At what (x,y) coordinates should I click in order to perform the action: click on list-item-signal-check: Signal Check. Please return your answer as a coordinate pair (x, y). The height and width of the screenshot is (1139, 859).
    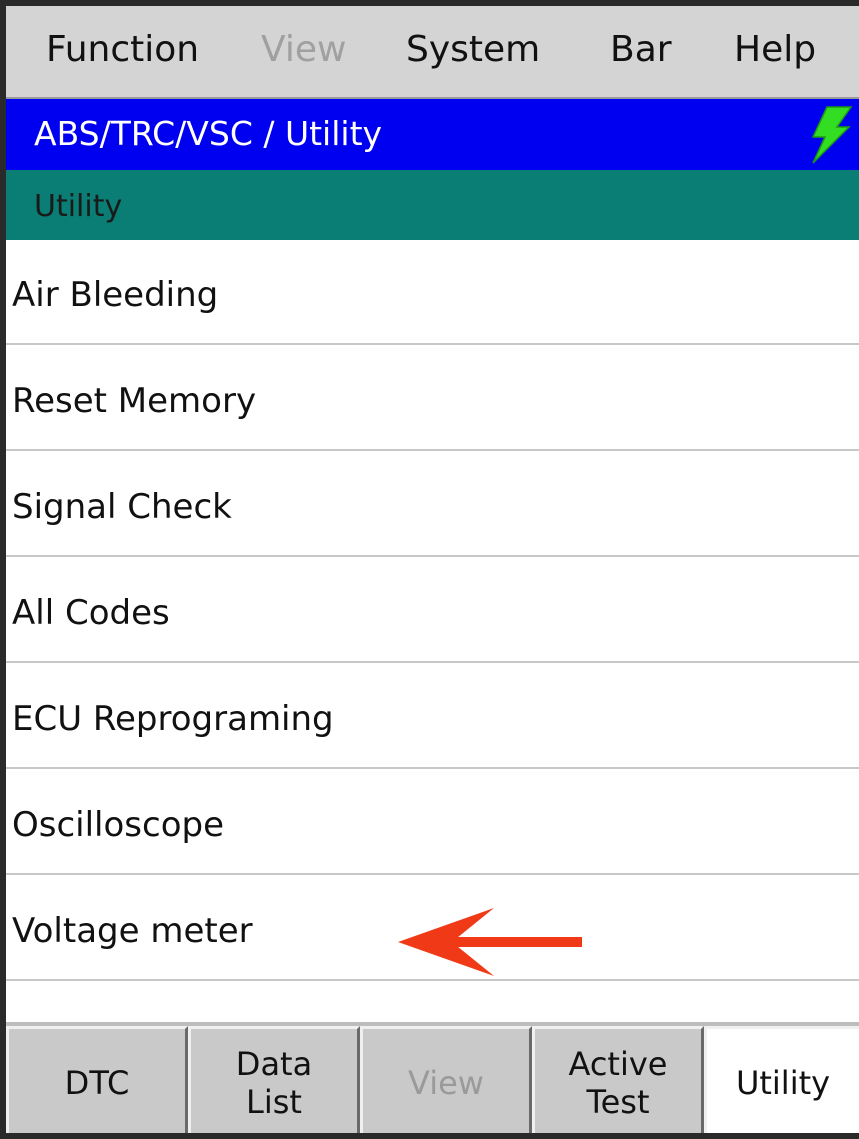
    Looking at the image, I should click on (432, 504).